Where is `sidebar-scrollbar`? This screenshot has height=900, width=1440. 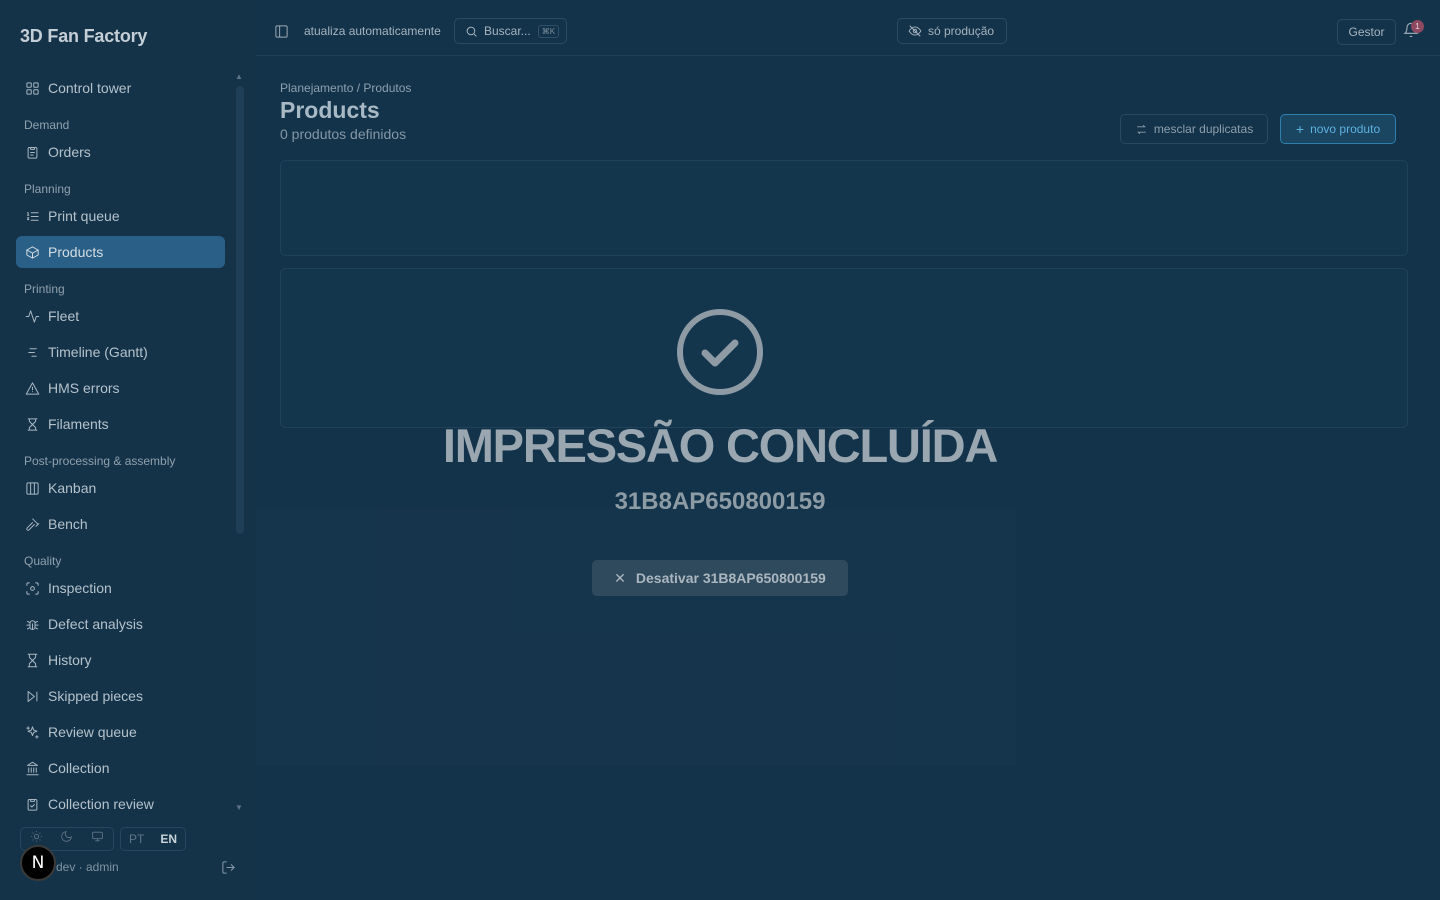 sidebar-scrollbar is located at coordinates (240, 310).